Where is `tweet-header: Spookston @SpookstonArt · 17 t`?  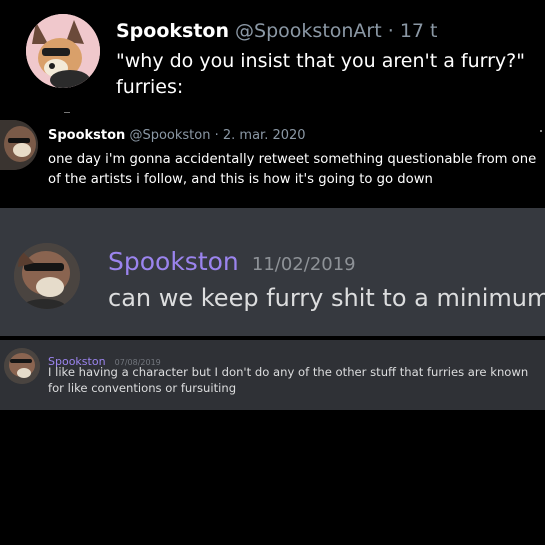 tweet-header: Spookston @SpookstonArt · 17 t is located at coordinates (277, 31).